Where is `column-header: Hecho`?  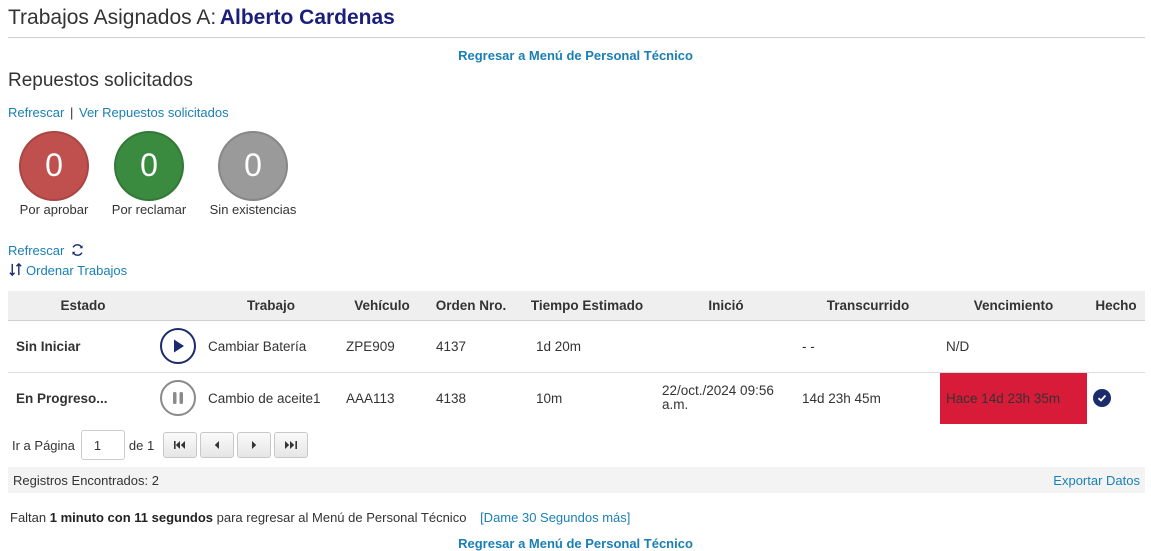
column-header: Hecho is located at coordinates (1116, 306).